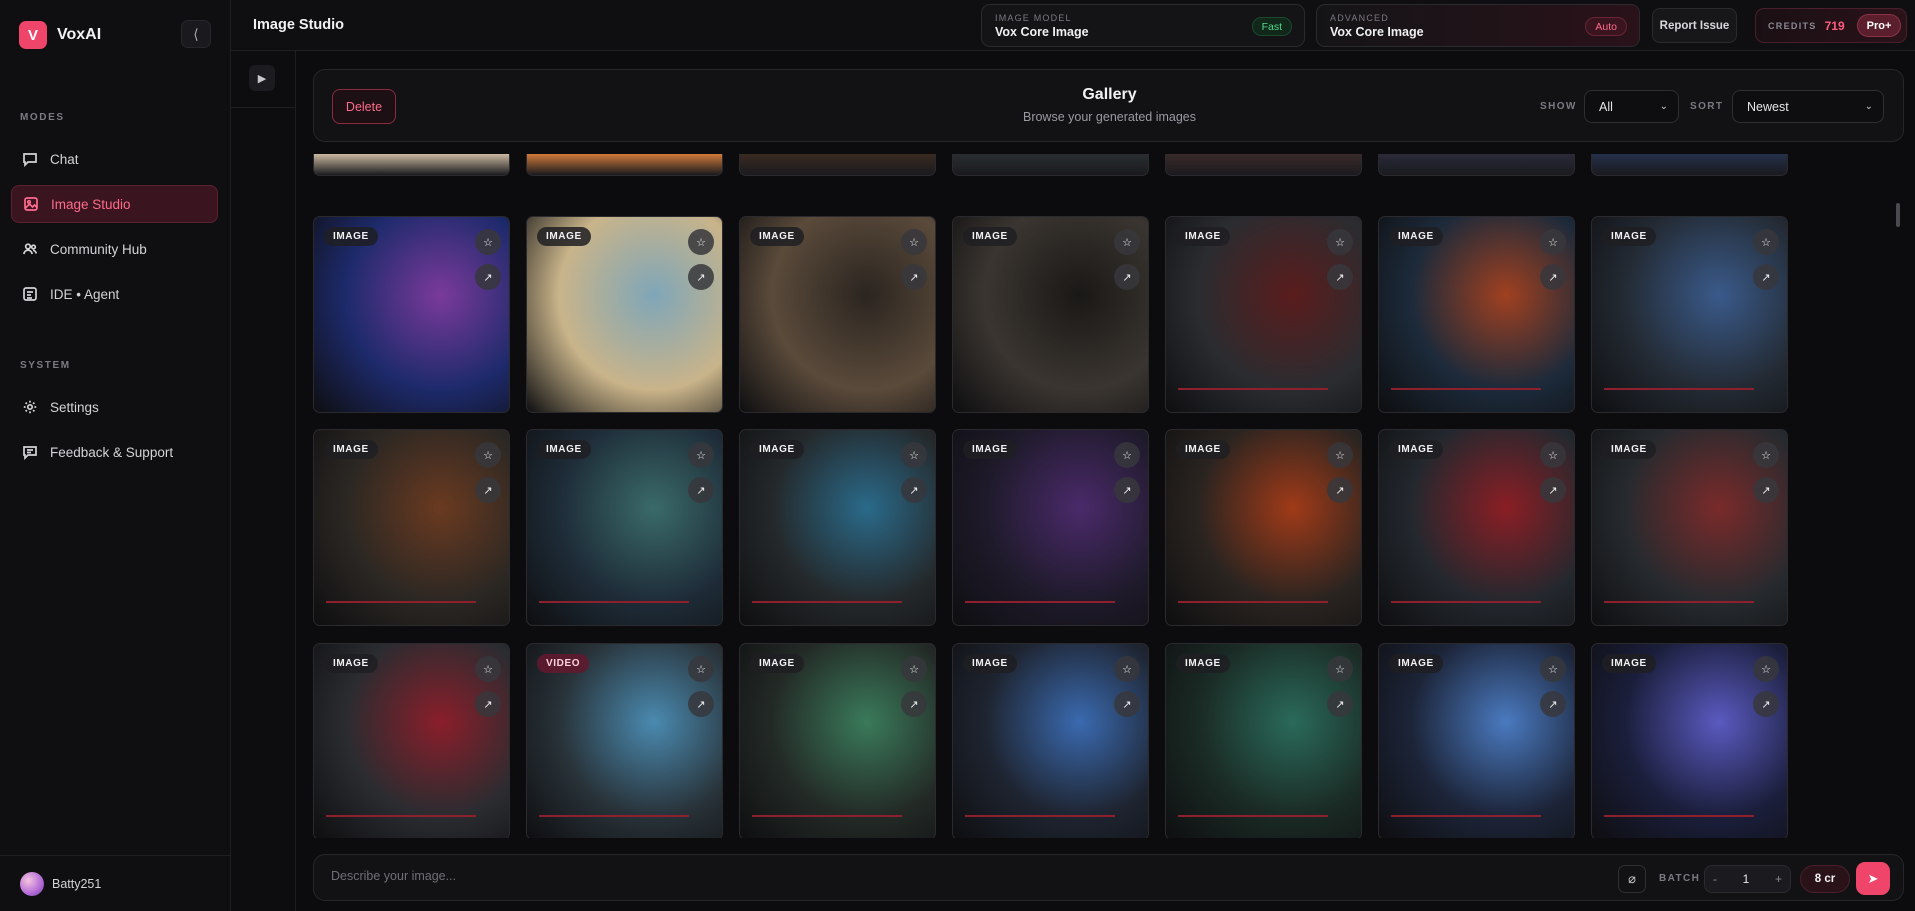 The image size is (1915, 911). What do you see at coordinates (114, 249) in the screenshot?
I see `sidebar-item-community-hub: Community Hub` at bounding box center [114, 249].